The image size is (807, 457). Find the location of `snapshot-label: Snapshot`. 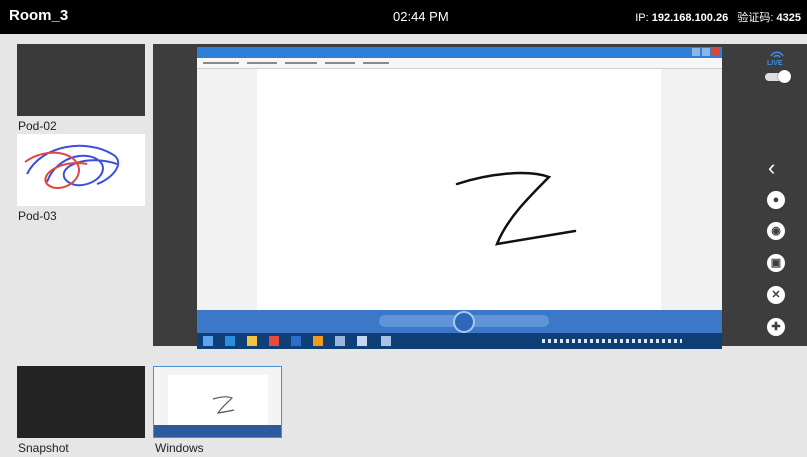

snapshot-label: Snapshot is located at coordinates (43, 448).